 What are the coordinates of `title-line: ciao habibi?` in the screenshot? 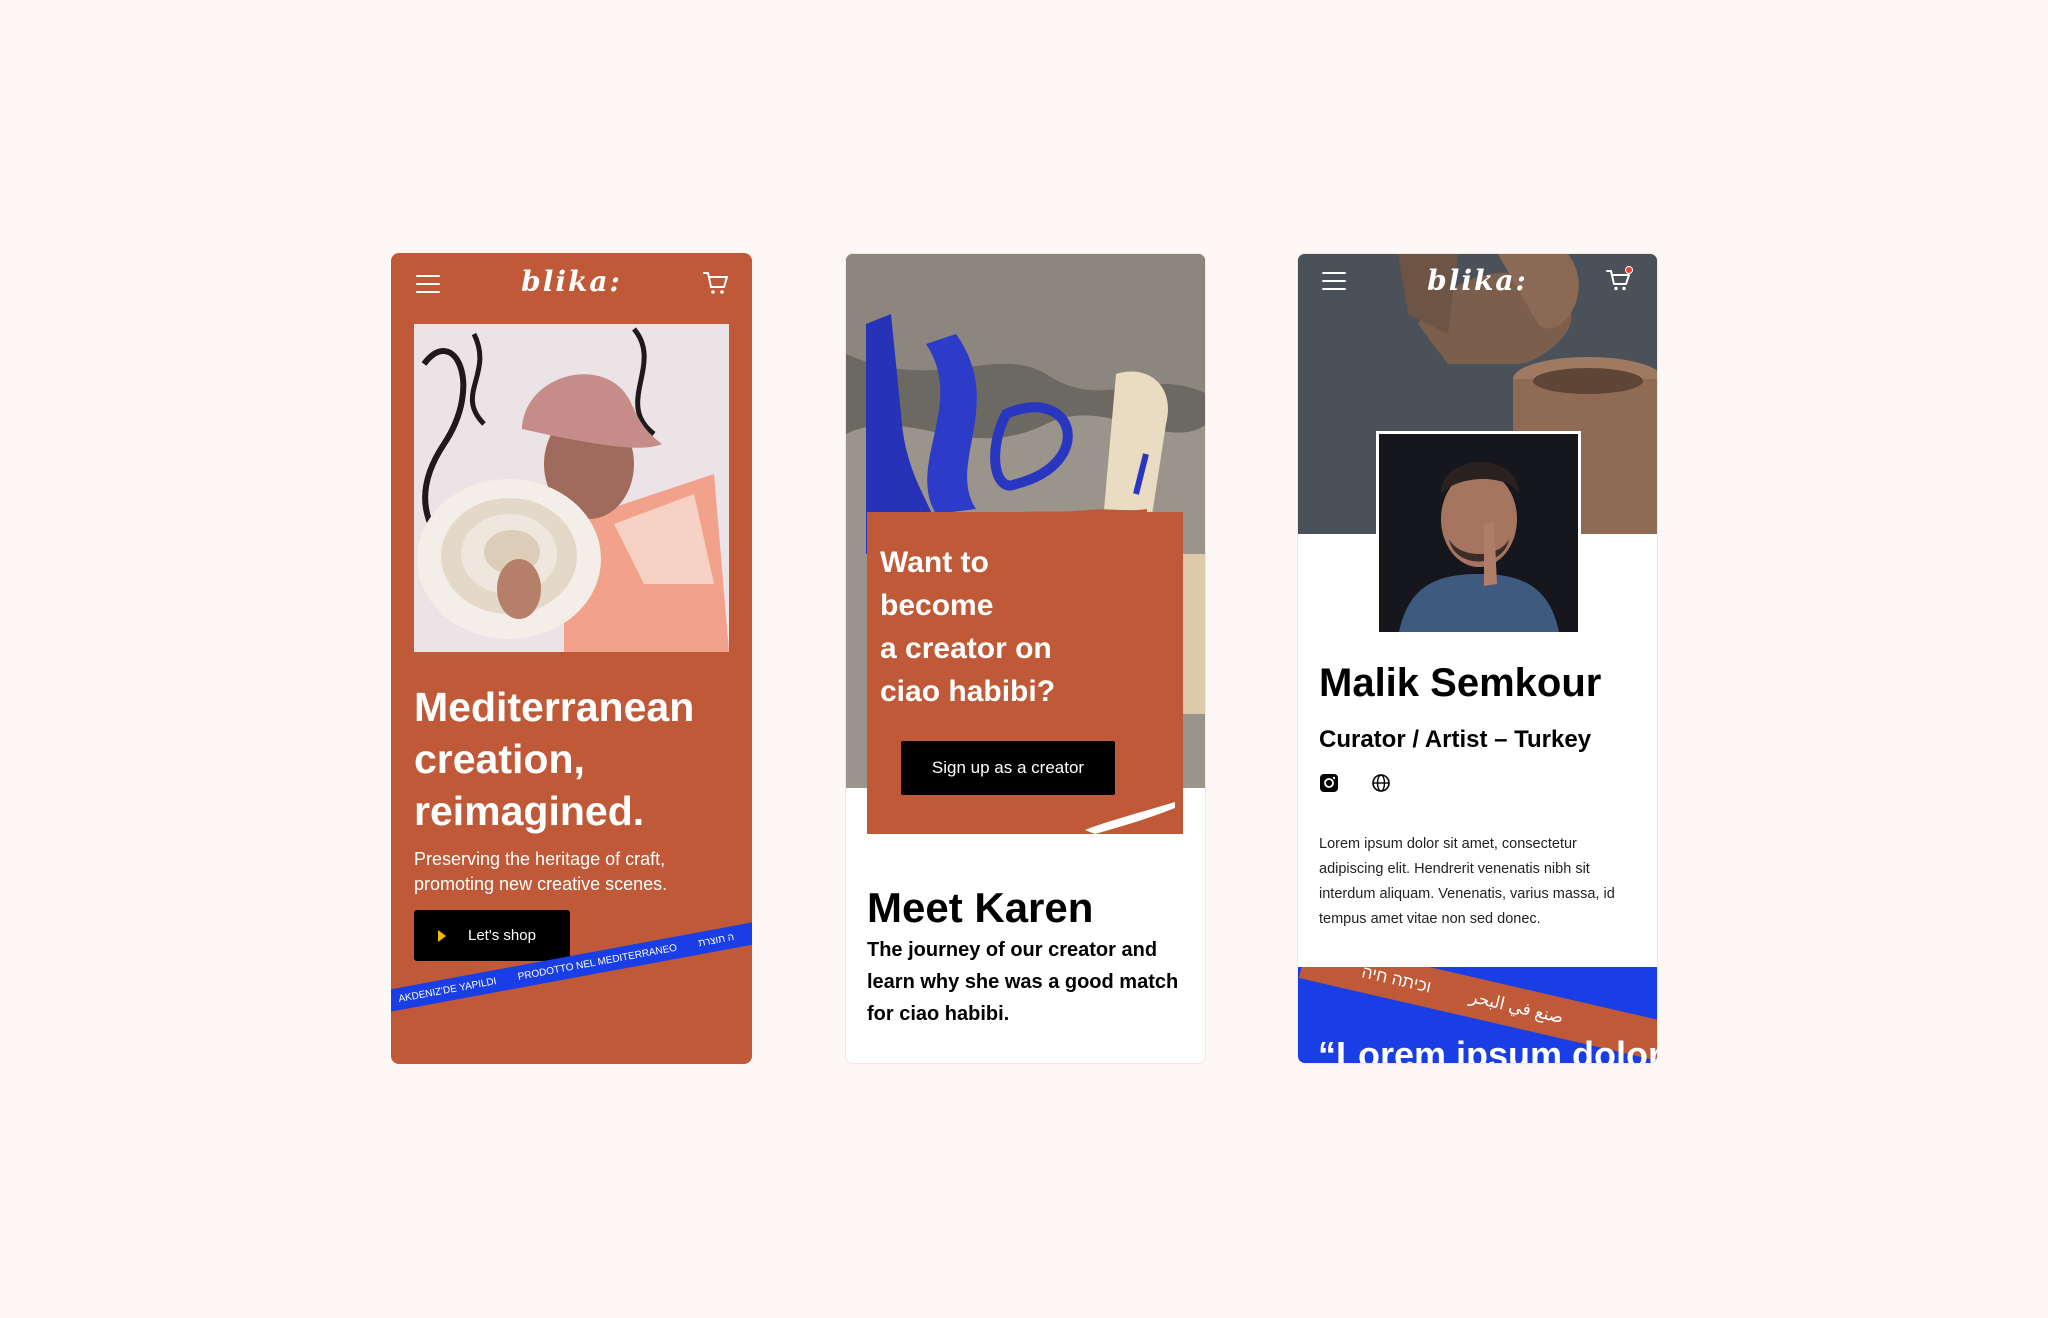 It's located at (968, 691).